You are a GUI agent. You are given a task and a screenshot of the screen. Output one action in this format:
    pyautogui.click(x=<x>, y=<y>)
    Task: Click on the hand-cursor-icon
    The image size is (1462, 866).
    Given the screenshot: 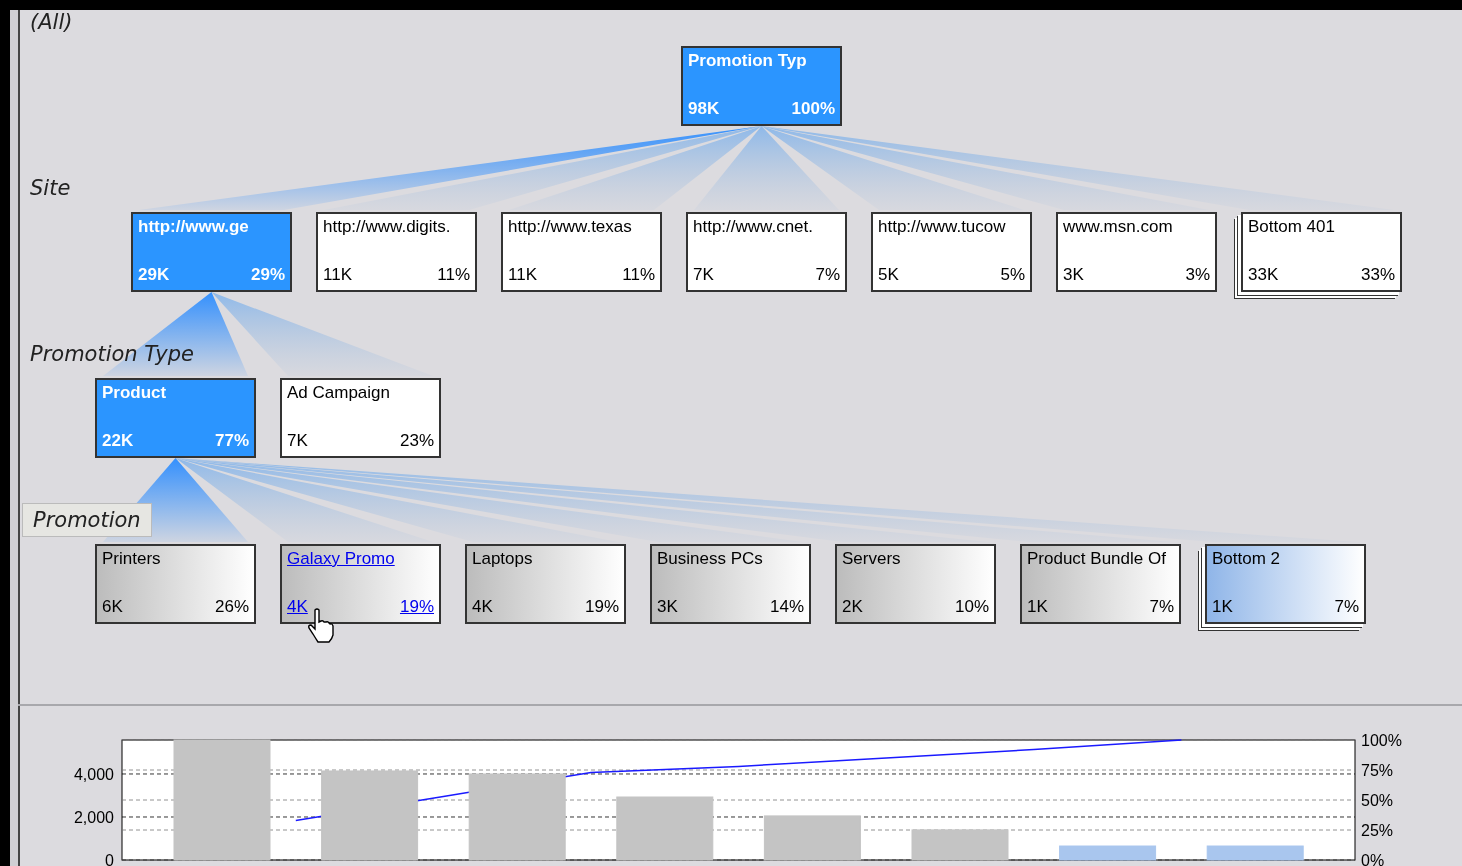 What is the action you would take?
    pyautogui.click(x=321, y=626)
    